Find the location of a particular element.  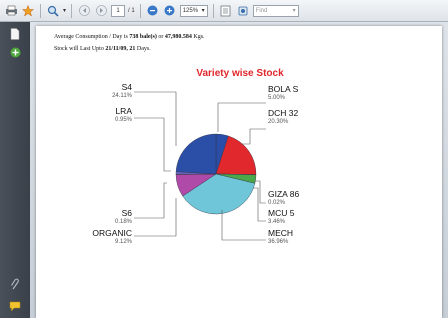

leader-line-mech is located at coordinates (243, 225).